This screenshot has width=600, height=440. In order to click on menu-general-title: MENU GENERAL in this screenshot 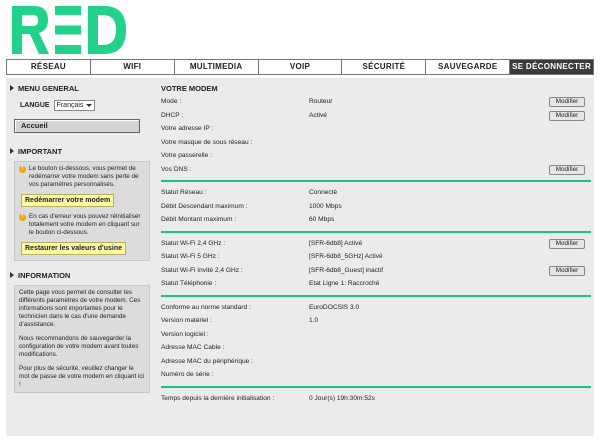, I will do `click(48, 88)`.